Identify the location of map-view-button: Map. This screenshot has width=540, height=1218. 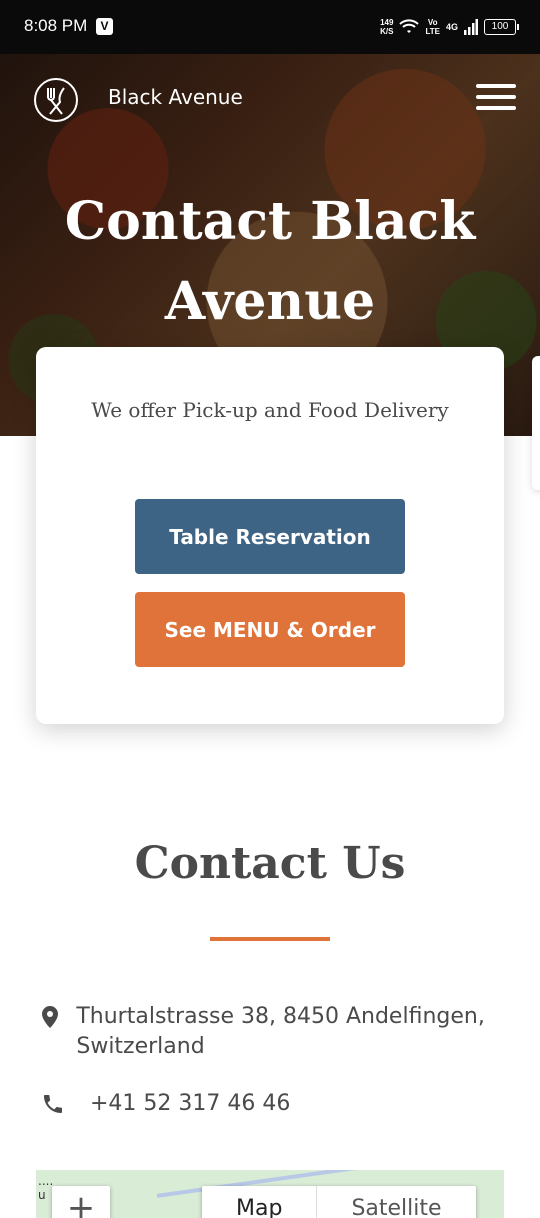
(259, 1202).